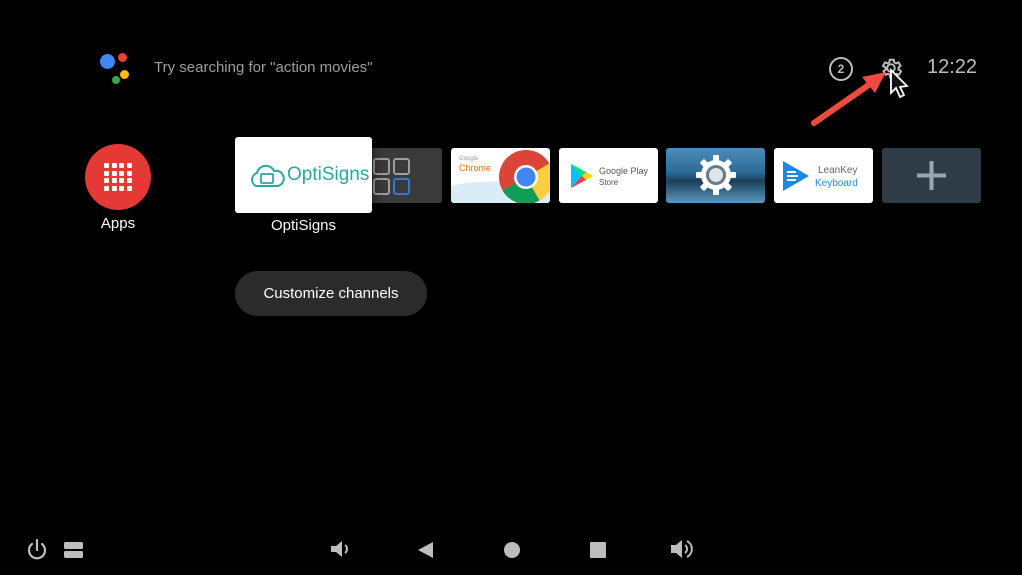 This screenshot has height=575, width=1022. I want to click on customize-channels-button: Customize channels, so click(331, 293).